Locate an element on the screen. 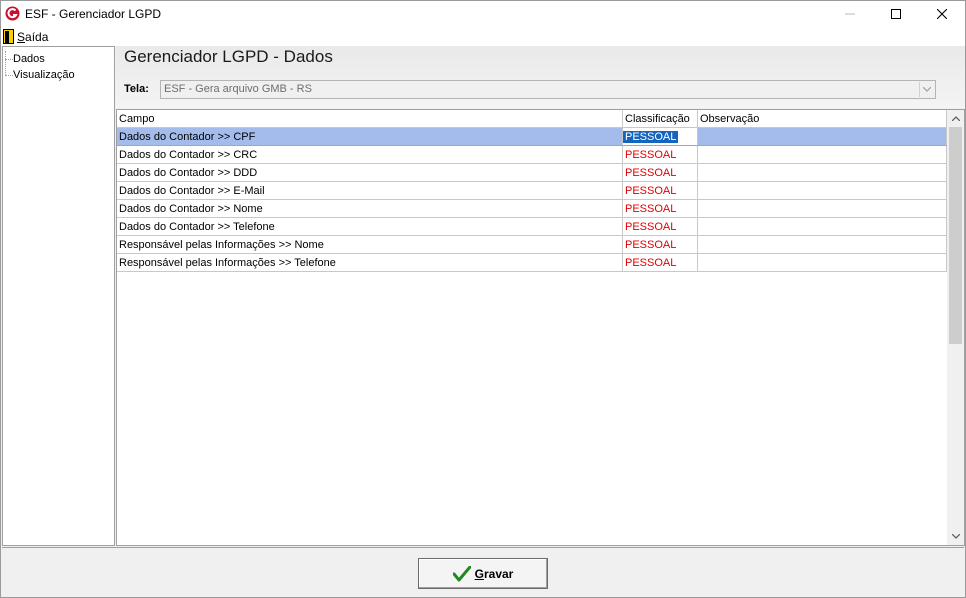  save-button: Gravar is located at coordinates (483, 573).